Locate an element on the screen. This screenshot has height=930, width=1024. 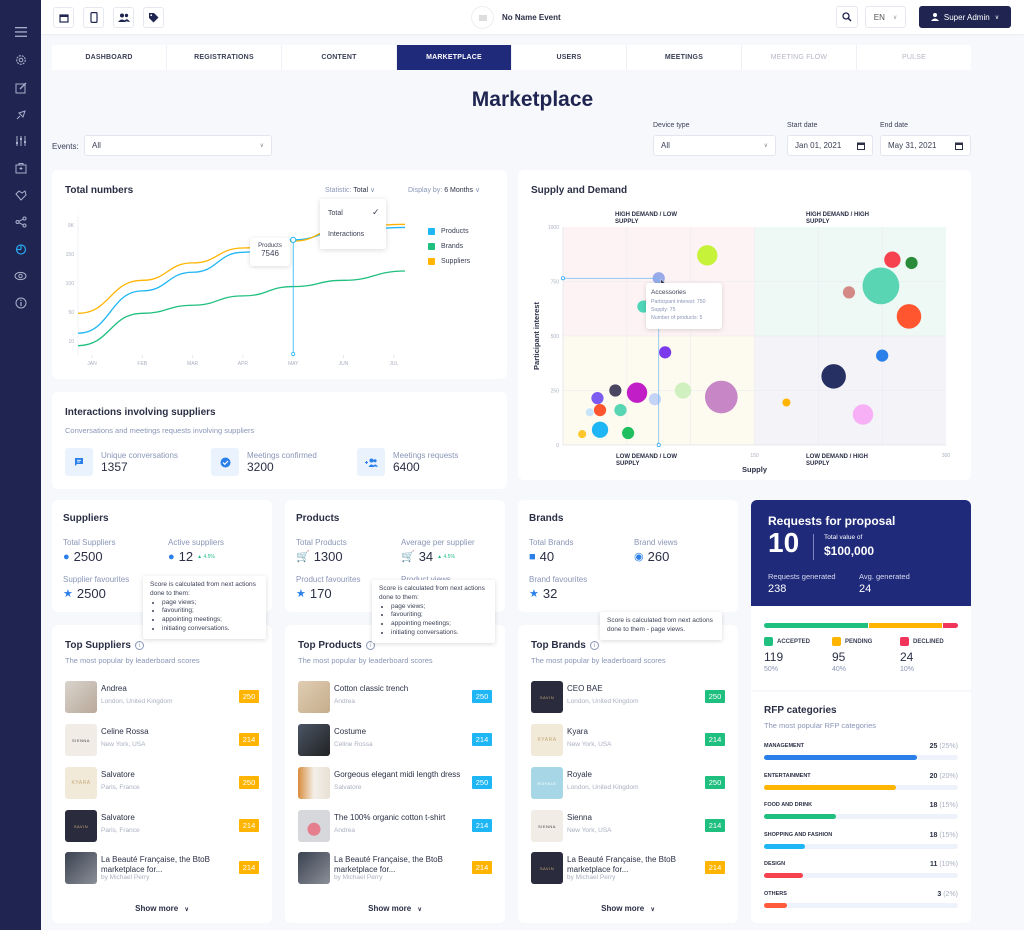
list-item: KYARA Salvatore Paris, France 250 is located at coordinates (162, 783).